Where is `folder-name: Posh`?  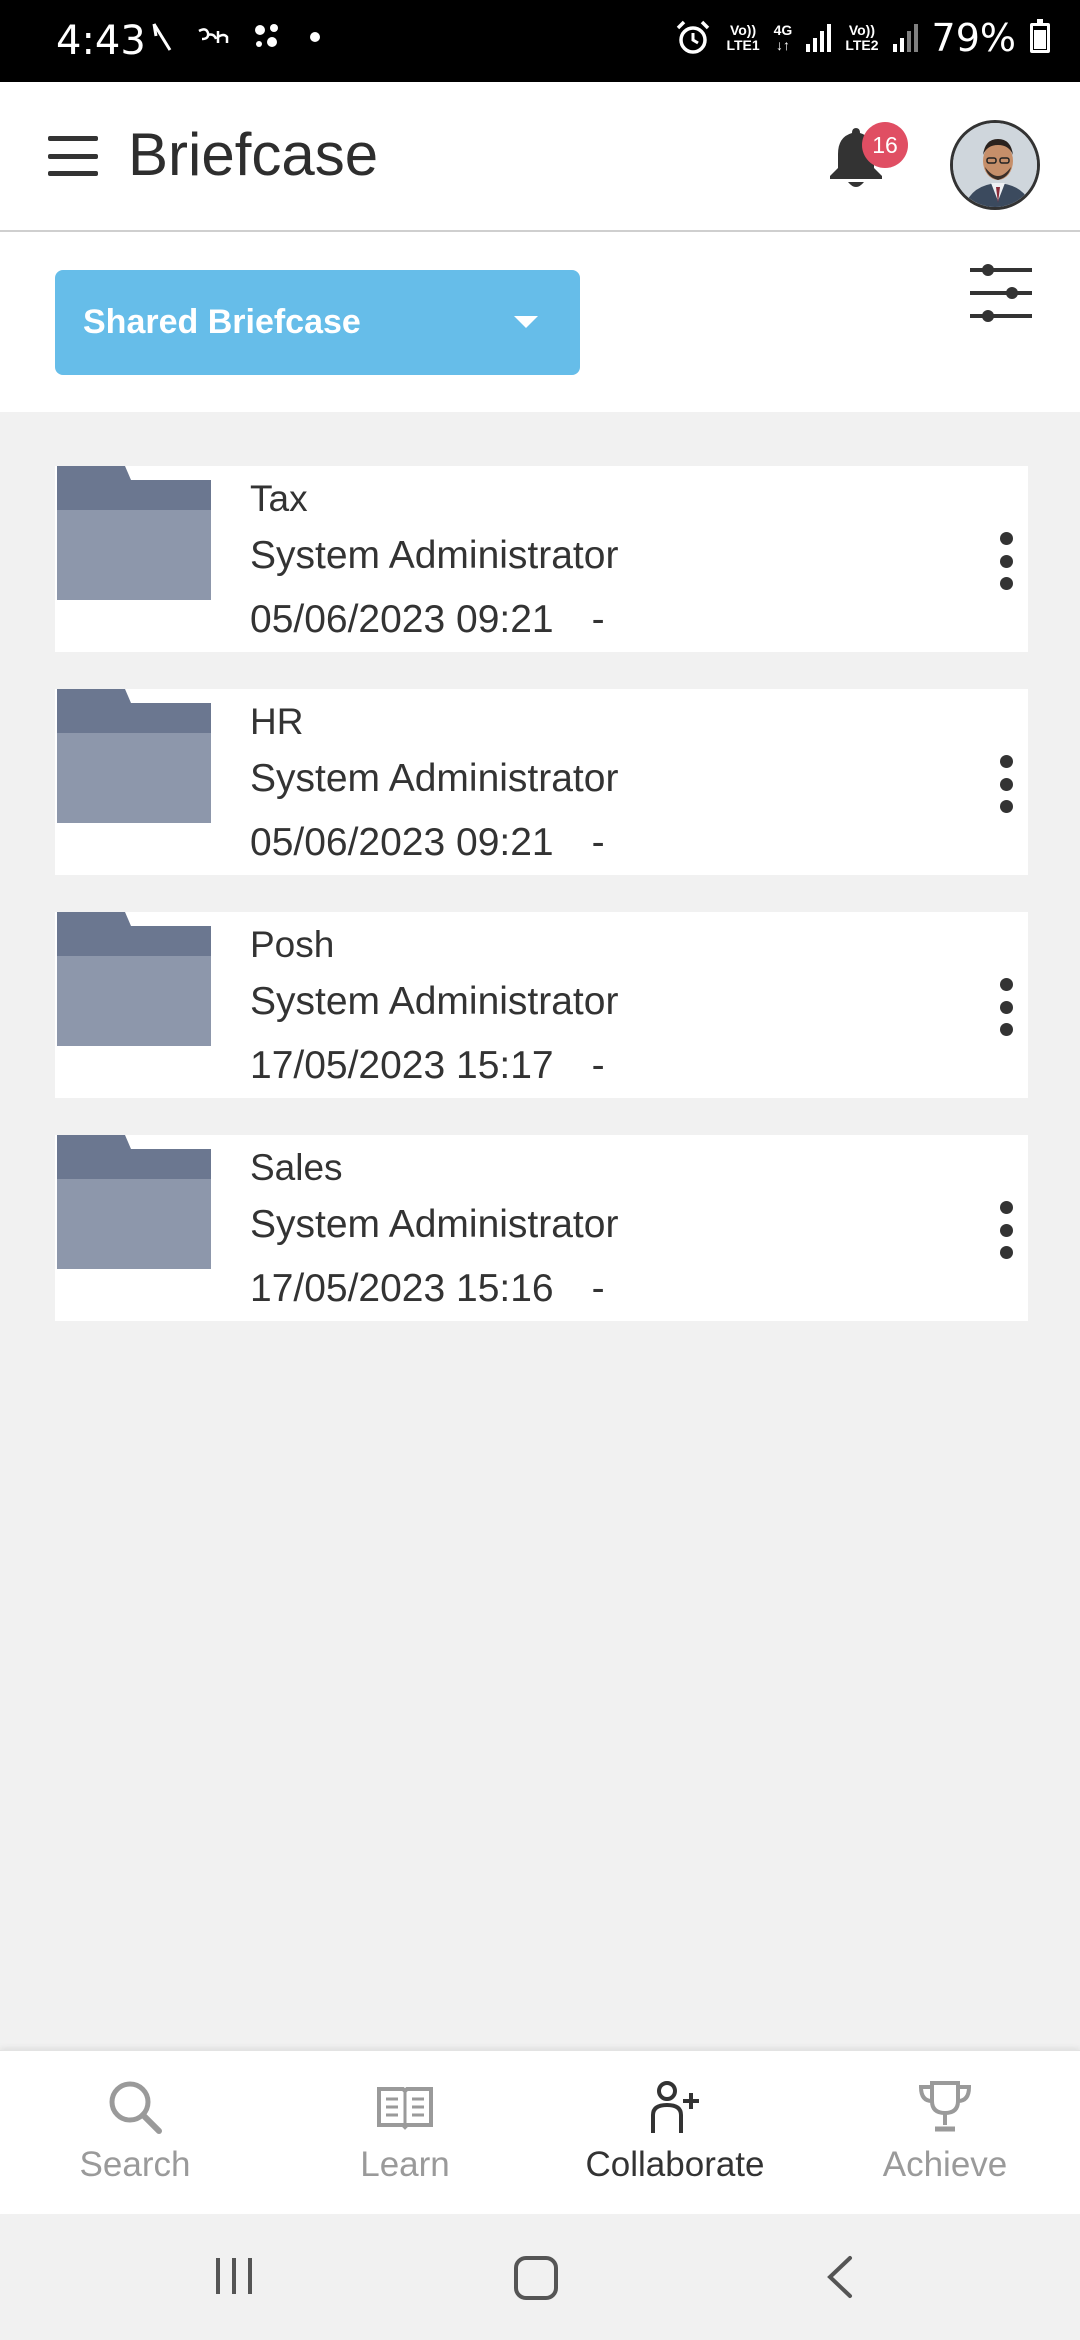 folder-name: Posh is located at coordinates (292, 944).